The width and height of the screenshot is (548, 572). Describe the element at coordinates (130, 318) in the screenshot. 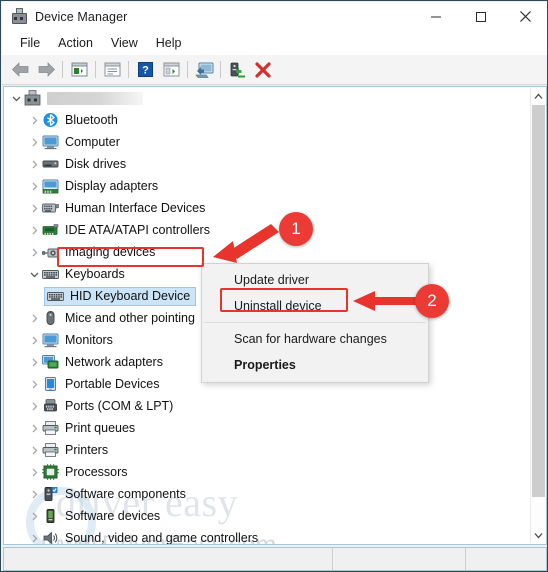

I see `tree-item-label: Mice and other pointing` at that location.